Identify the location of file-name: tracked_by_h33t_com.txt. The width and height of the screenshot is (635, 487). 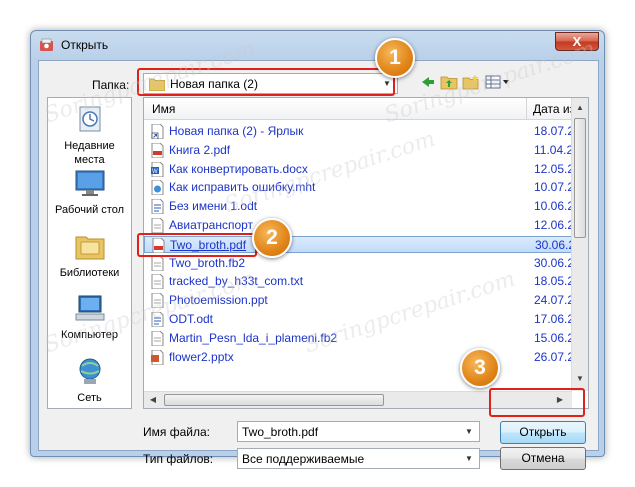
(236, 281).